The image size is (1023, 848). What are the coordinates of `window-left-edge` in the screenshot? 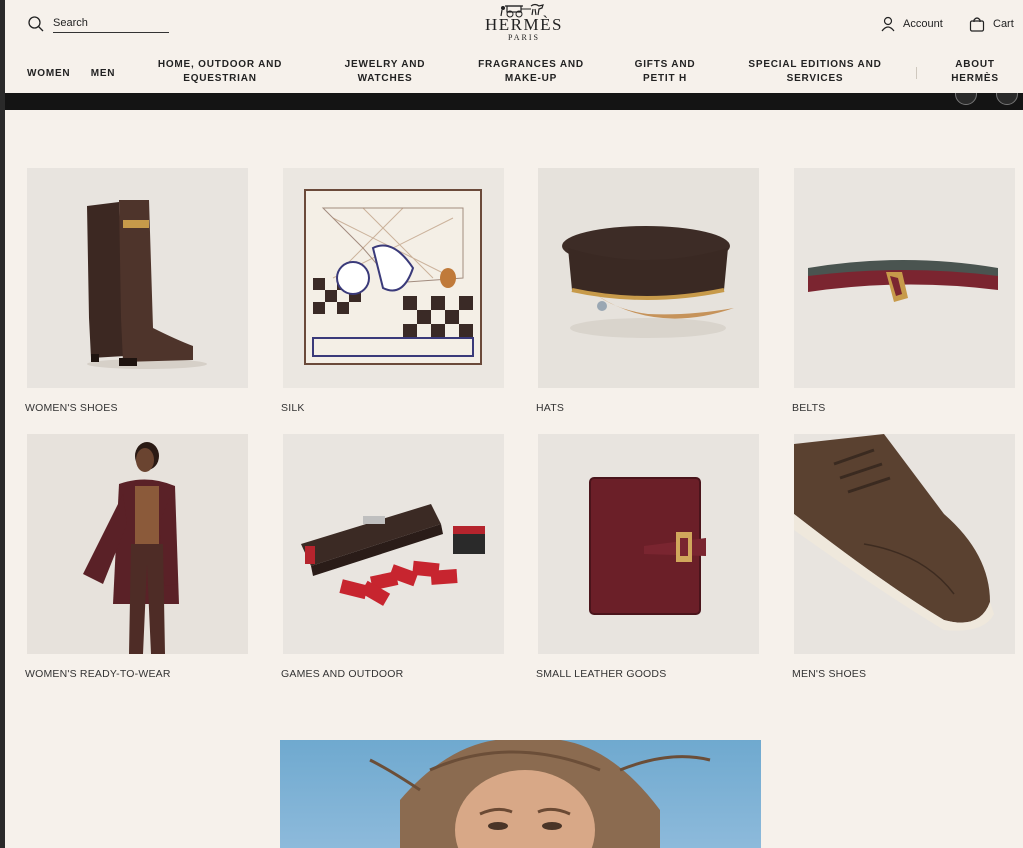 It's located at (2, 424).